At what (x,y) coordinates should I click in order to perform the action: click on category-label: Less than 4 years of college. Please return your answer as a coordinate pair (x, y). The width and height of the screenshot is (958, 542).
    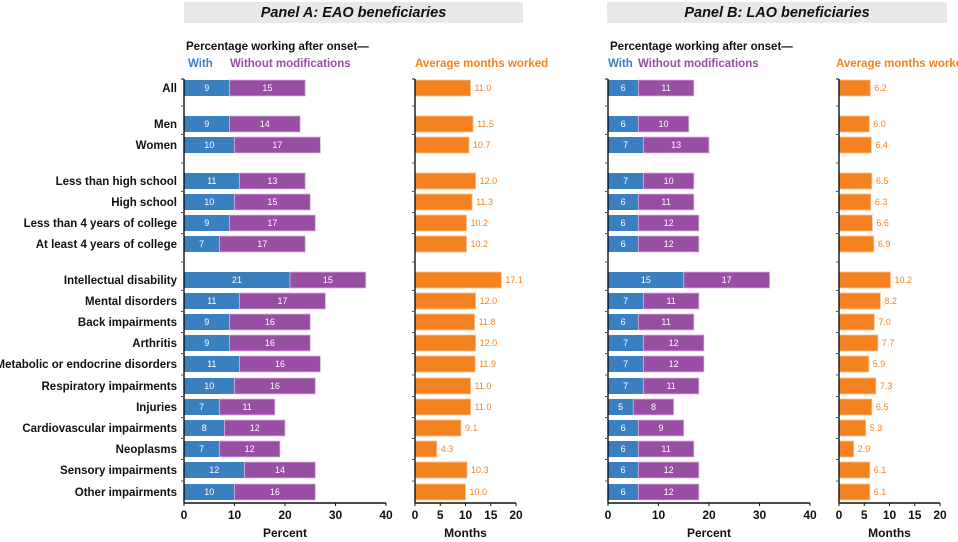
    Looking at the image, I should click on (100, 224).